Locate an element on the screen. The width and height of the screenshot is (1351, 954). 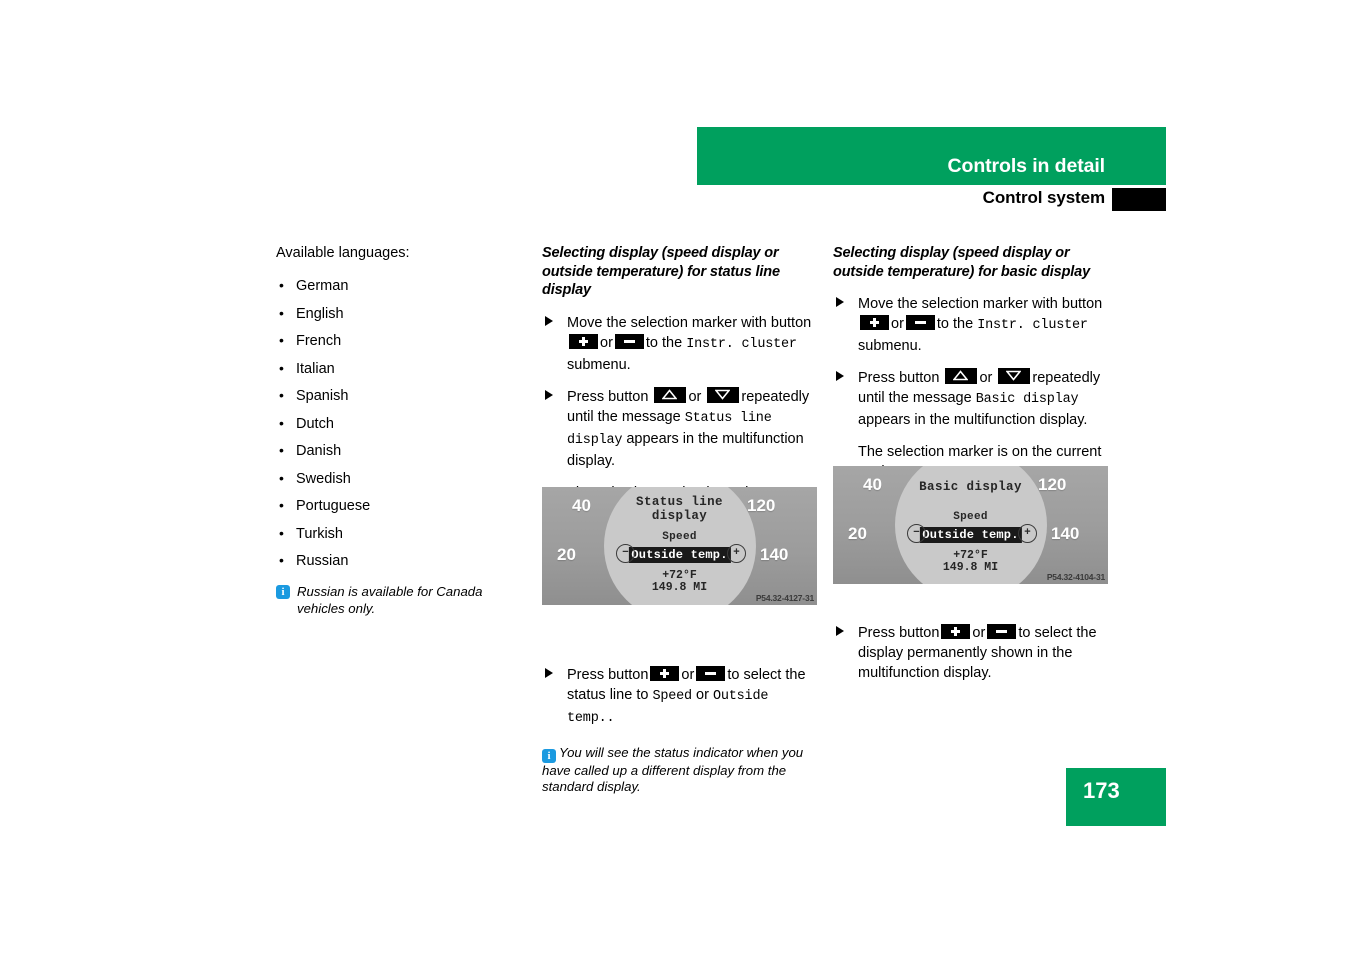
header-banner: Controls in detail is located at coordinates (931, 156).